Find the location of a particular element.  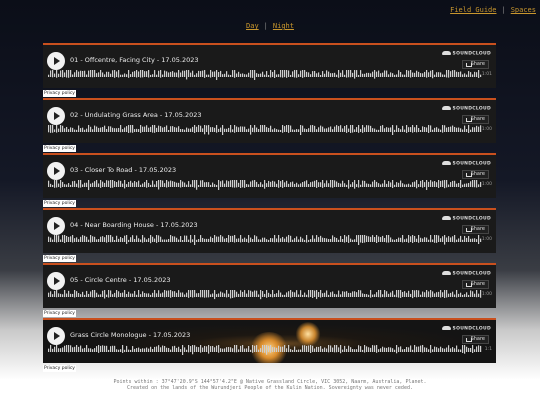

soundcloud-icon is located at coordinates (446, 273).